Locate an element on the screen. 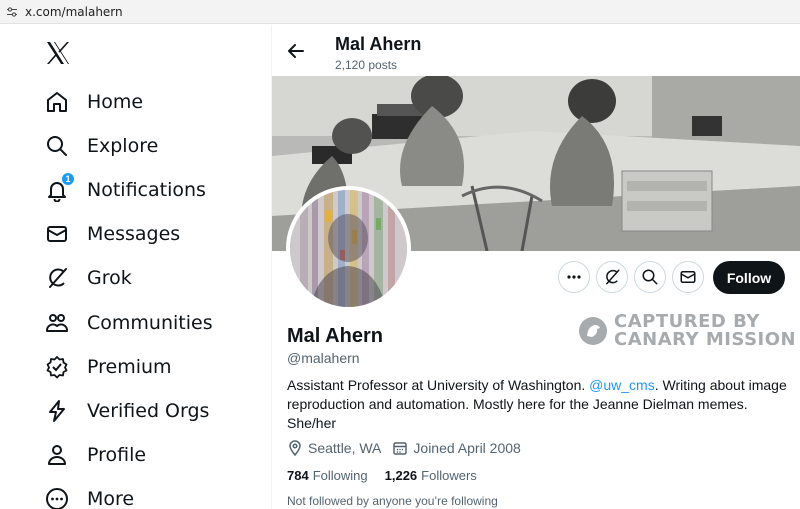 This screenshot has width=800, height=509. location-text: Seattle, WA is located at coordinates (345, 448).